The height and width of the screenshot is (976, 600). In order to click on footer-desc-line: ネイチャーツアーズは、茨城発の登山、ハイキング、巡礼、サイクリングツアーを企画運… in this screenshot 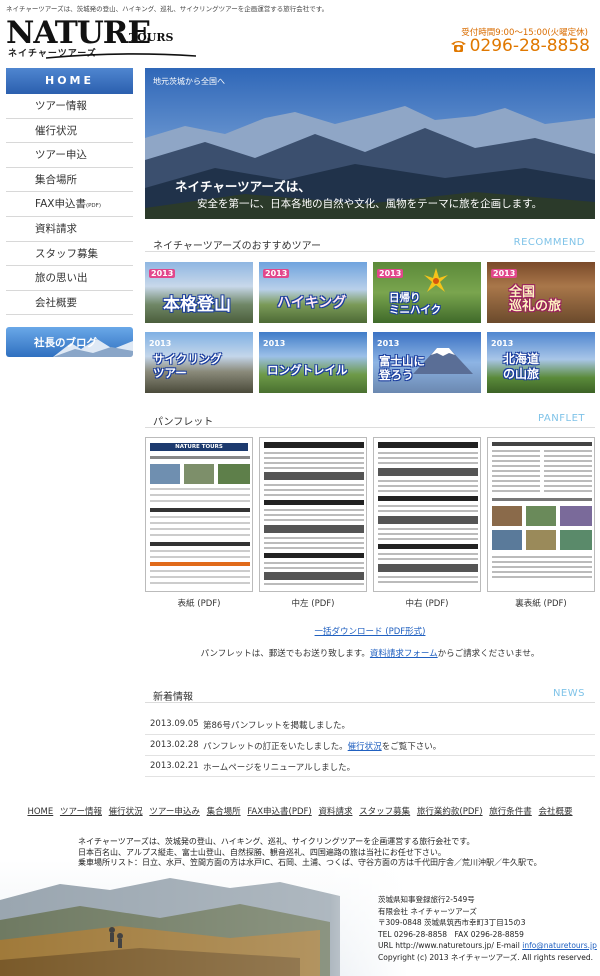, I will do `click(276, 841)`.